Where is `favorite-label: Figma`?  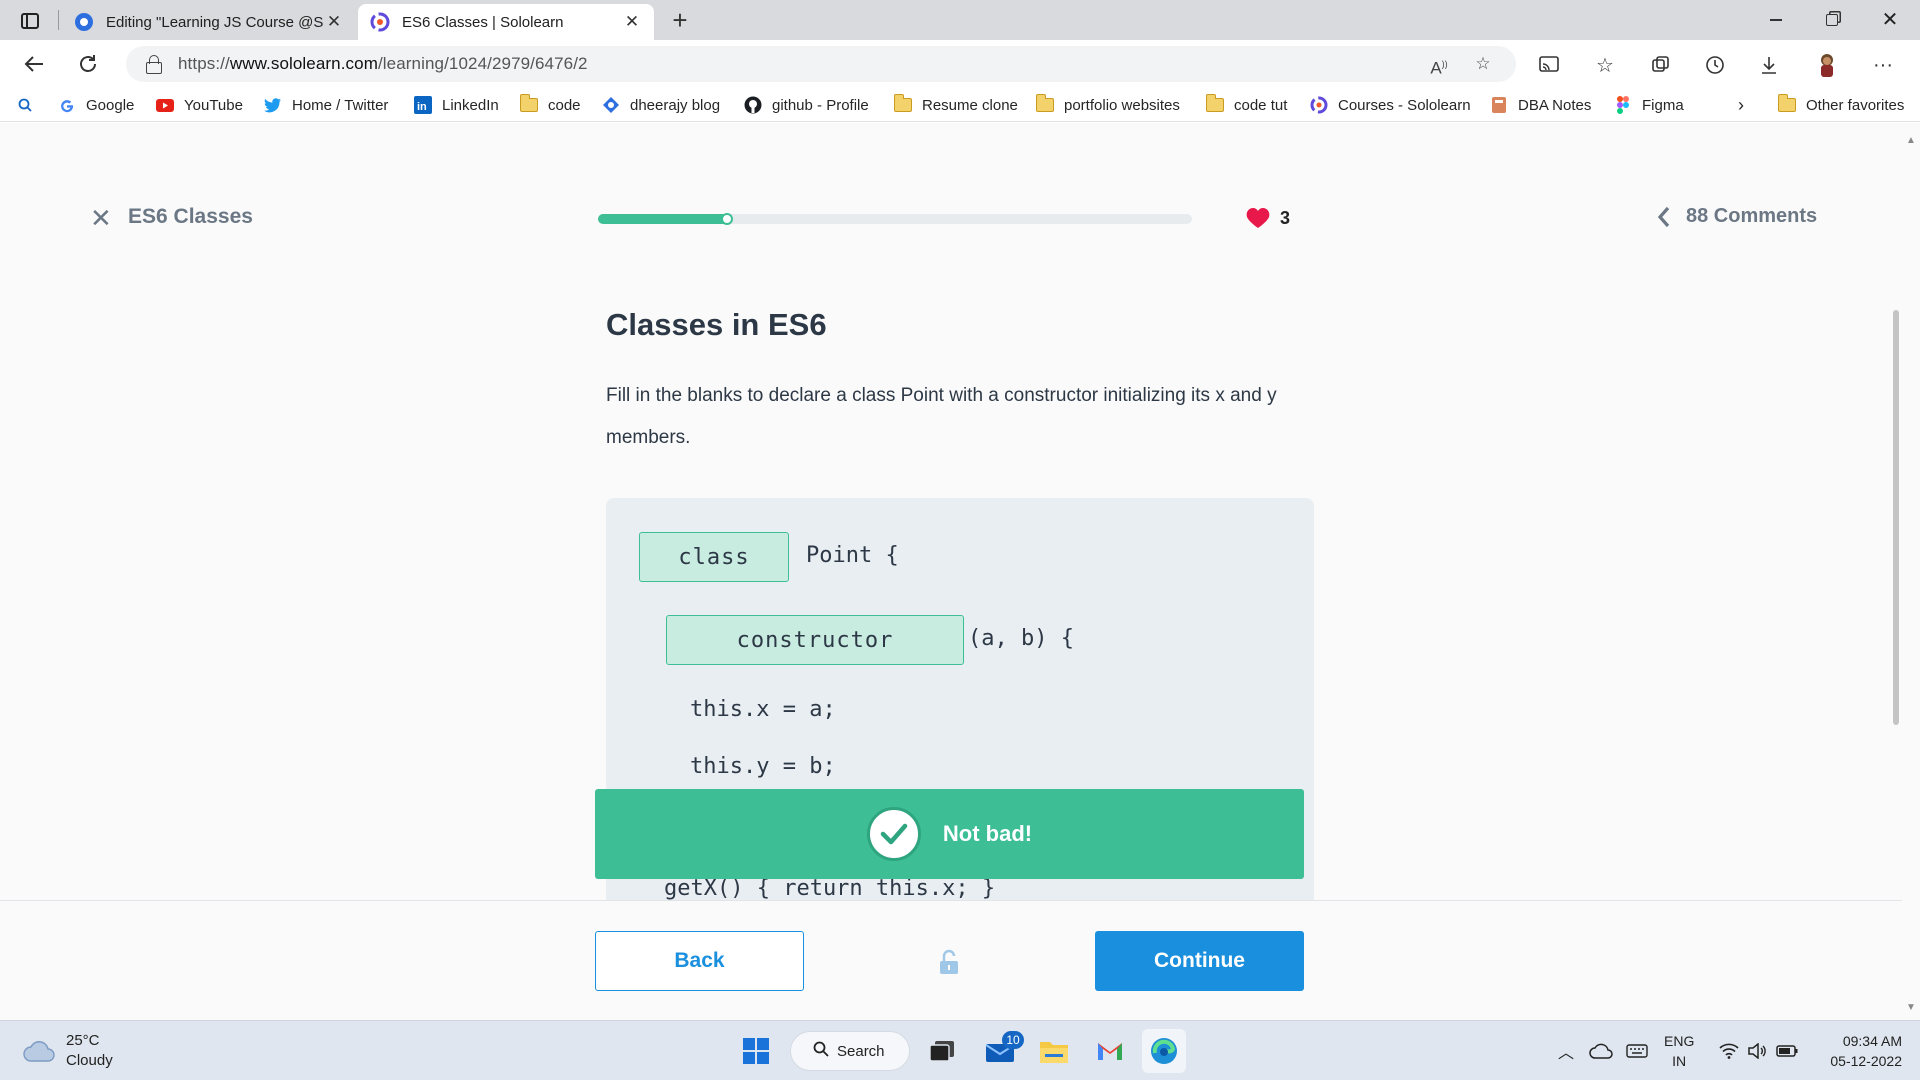 favorite-label: Figma is located at coordinates (1663, 105).